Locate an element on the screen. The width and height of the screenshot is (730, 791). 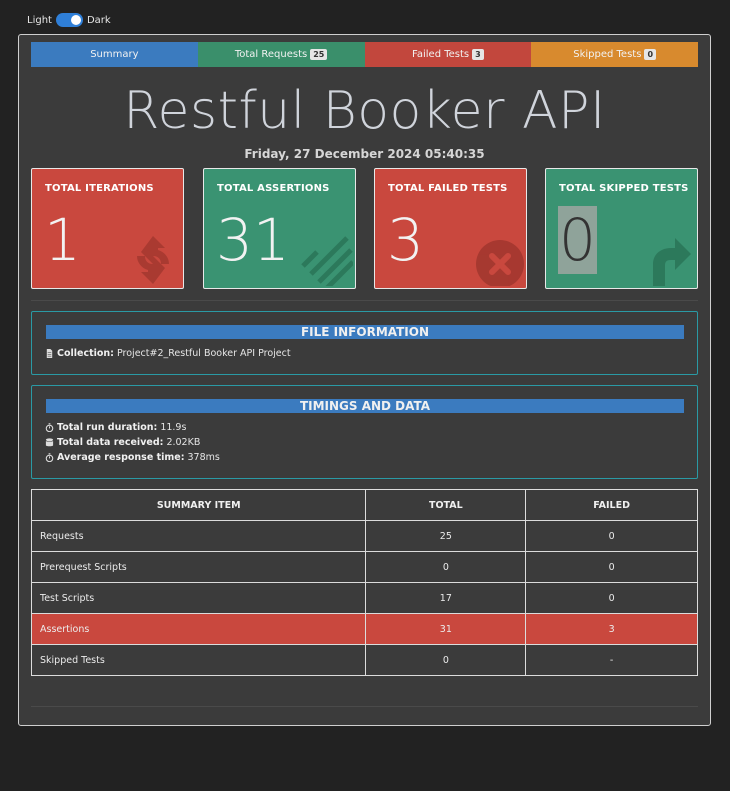
row-total: 31 is located at coordinates (446, 629).